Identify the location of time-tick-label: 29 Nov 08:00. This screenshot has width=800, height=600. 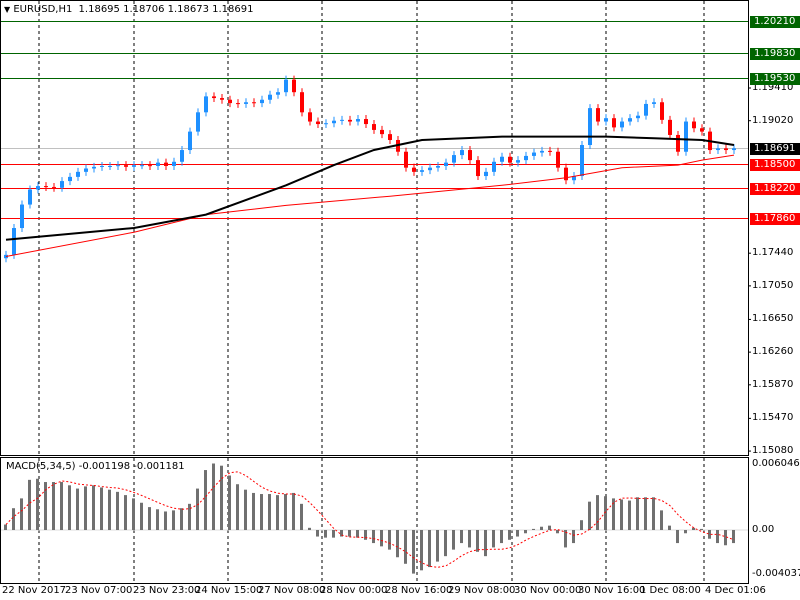
(482, 590).